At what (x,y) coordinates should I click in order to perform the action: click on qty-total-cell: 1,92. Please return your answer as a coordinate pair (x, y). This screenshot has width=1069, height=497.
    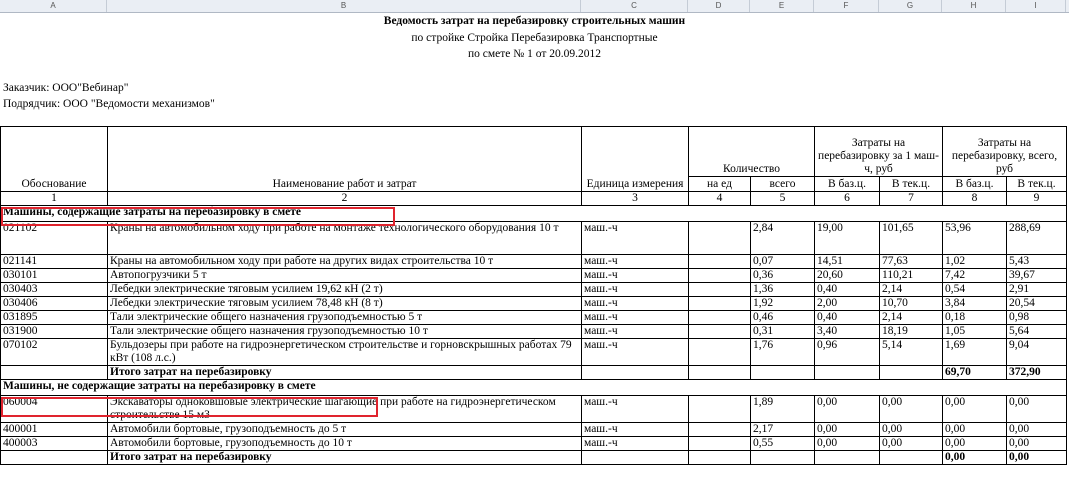
    Looking at the image, I should click on (782, 303).